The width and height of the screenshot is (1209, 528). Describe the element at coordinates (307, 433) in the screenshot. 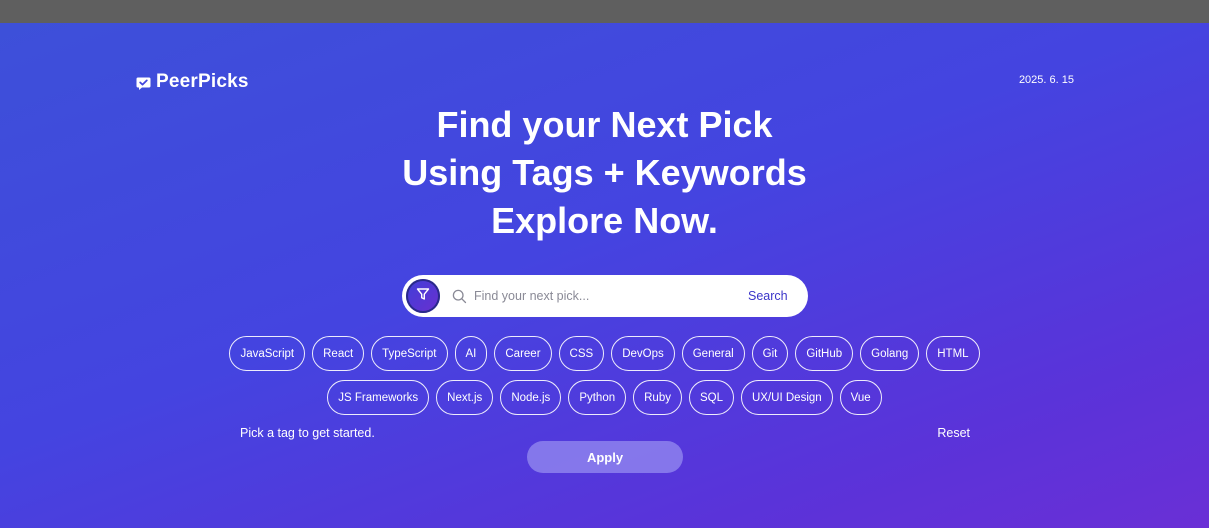

I see `hint-text: Pick a tag to get started.` at that location.